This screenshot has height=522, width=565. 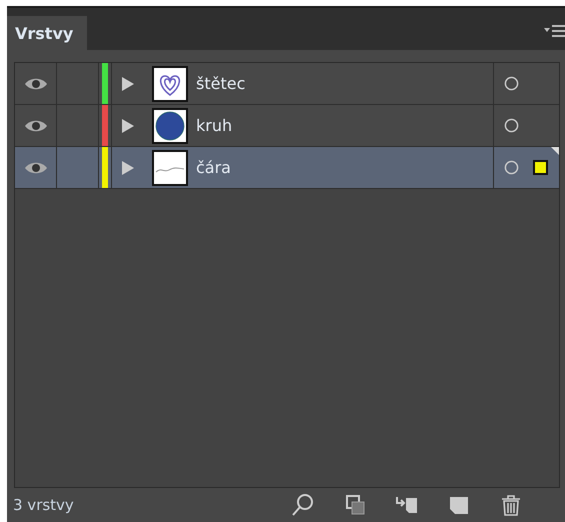 What do you see at coordinates (355, 505) in the screenshot?
I see `clipping-mask-icon` at bounding box center [355, 505].